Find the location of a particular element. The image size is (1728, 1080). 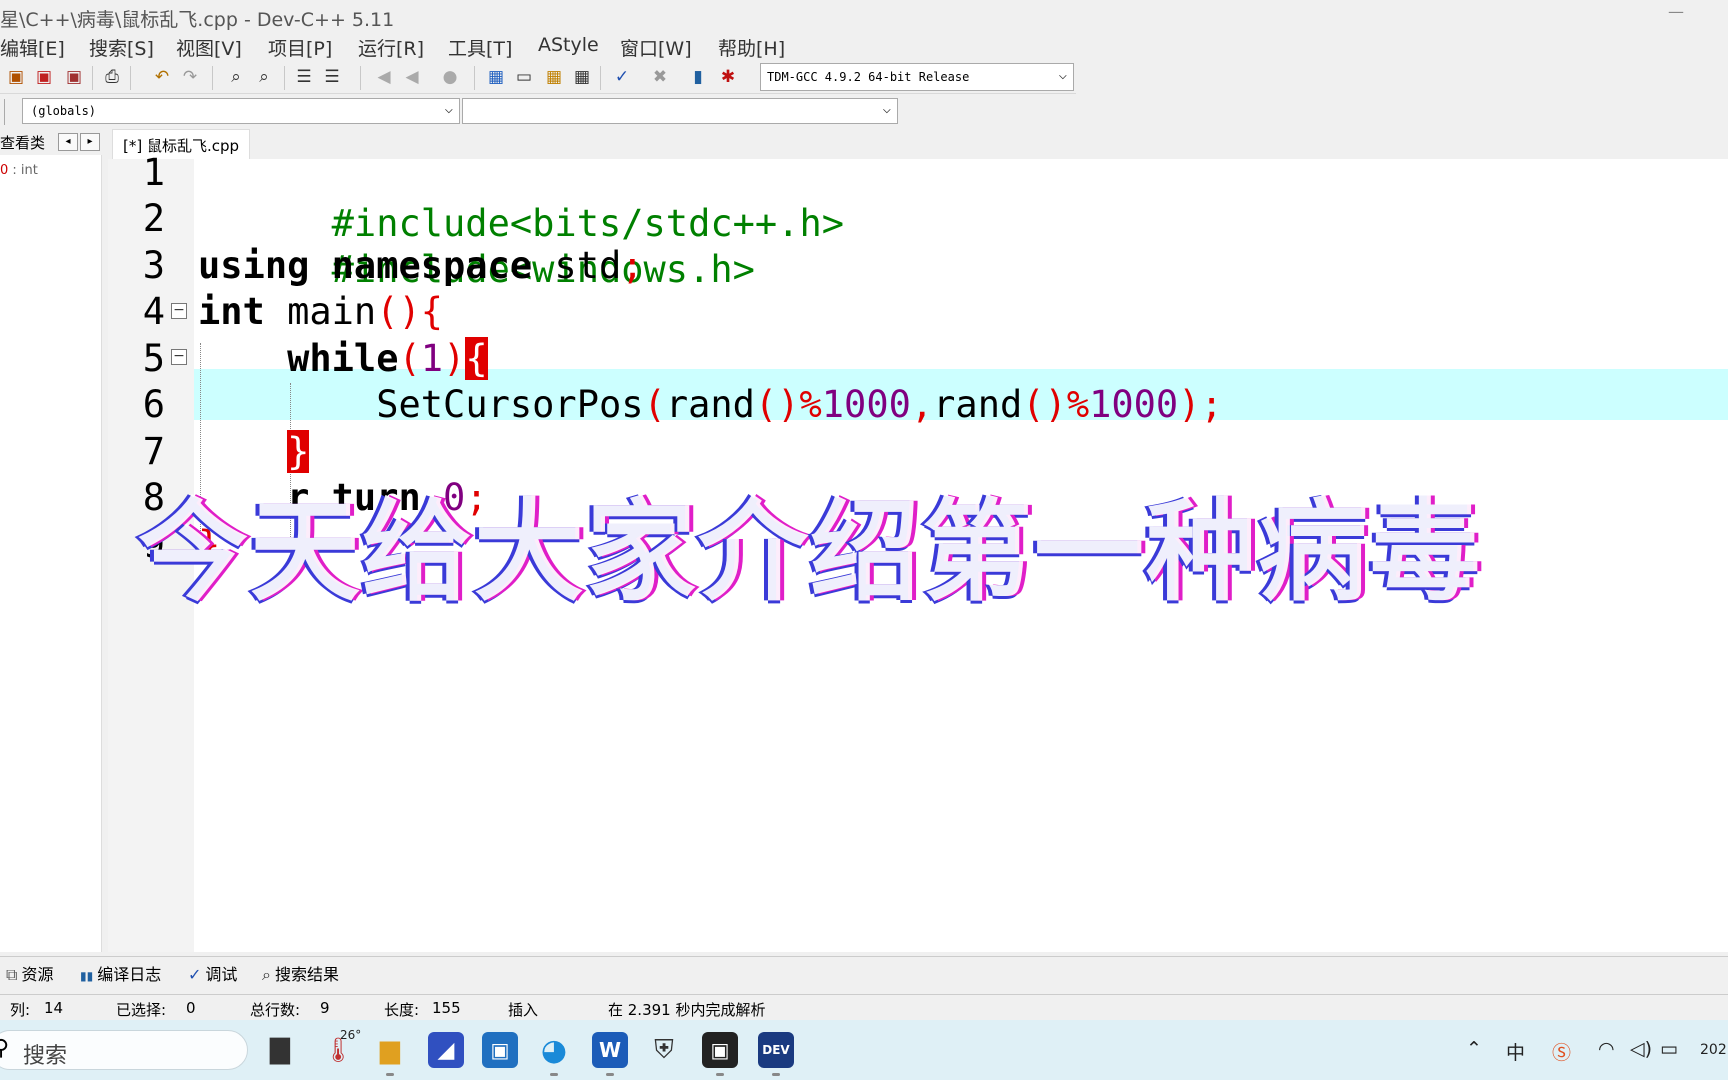

close-all-icon: ▣ is located at coordinates (74, 77).